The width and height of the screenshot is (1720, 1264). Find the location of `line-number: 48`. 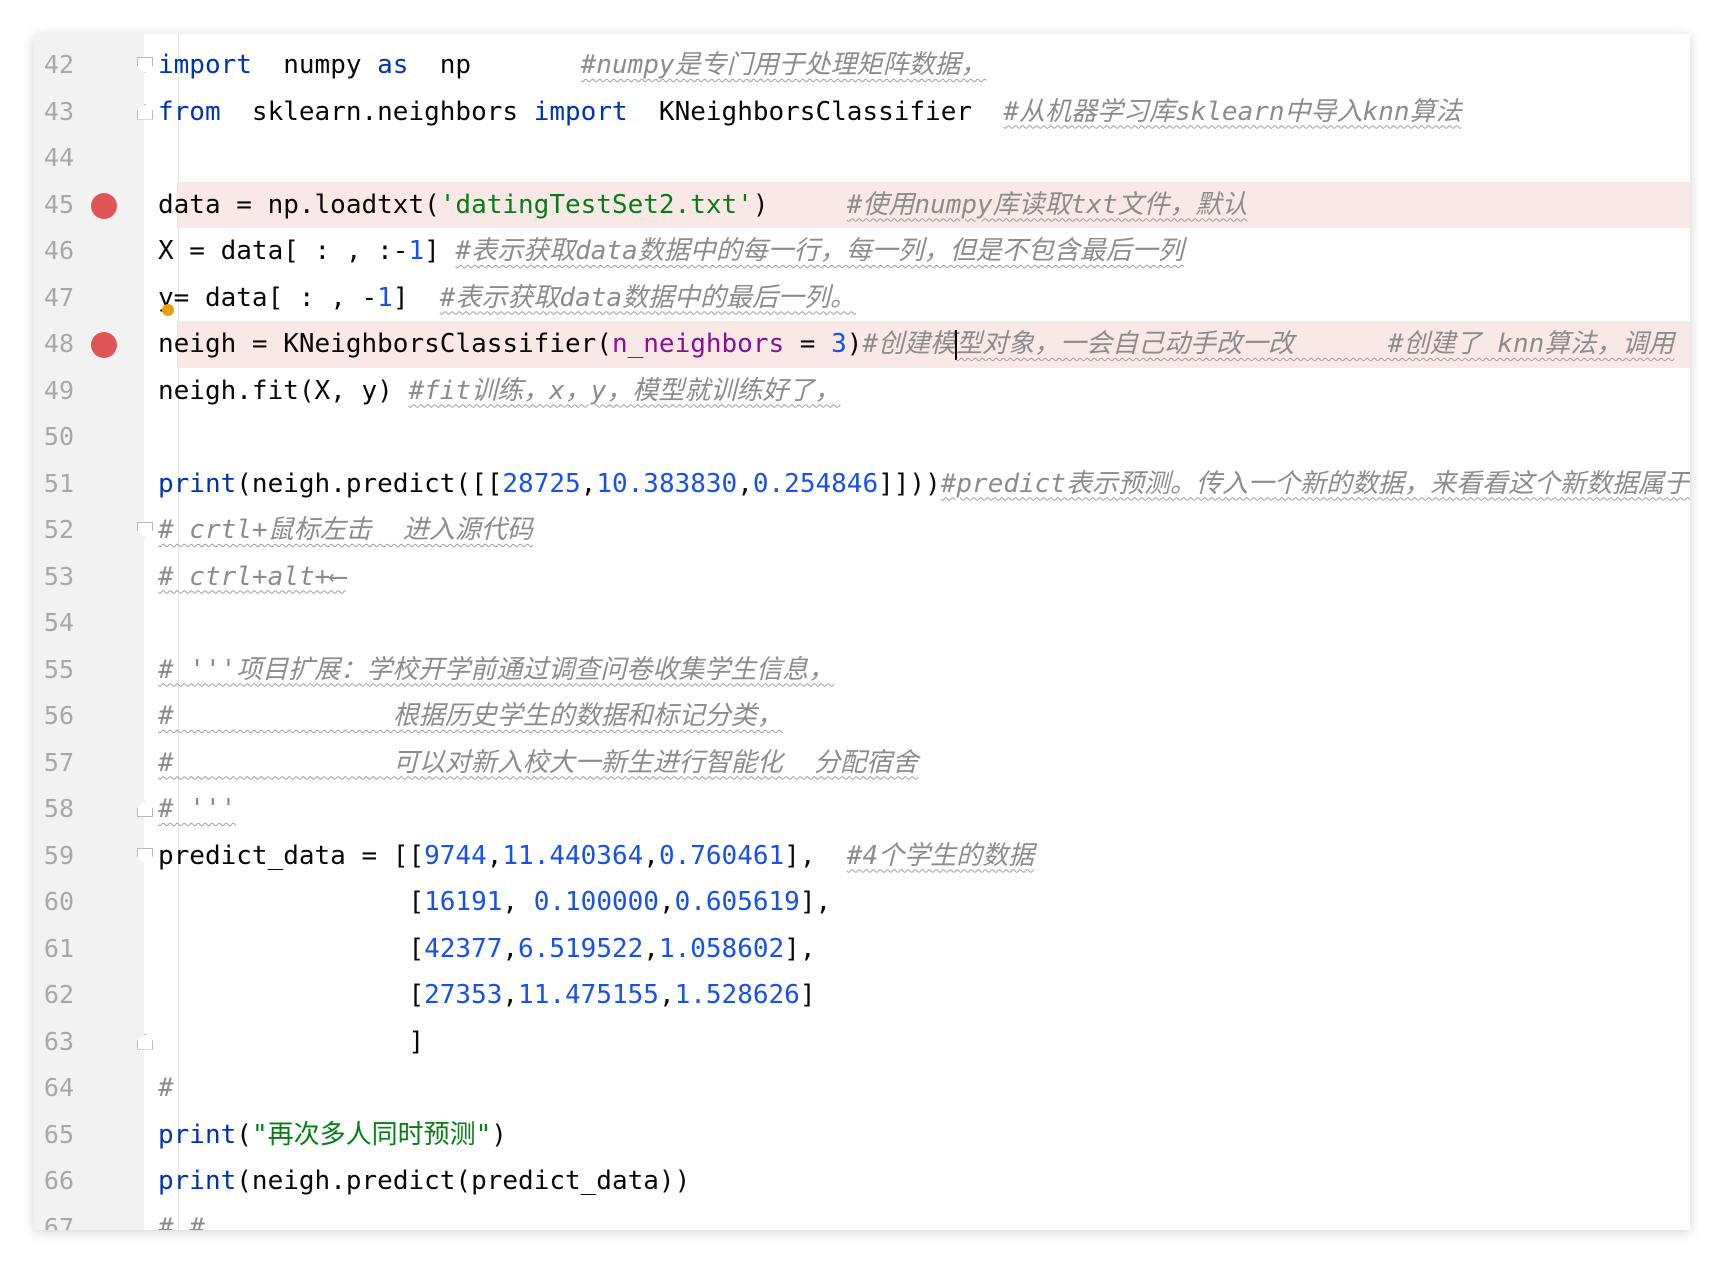

line-number: 48 is located at coordinates (54, 344).